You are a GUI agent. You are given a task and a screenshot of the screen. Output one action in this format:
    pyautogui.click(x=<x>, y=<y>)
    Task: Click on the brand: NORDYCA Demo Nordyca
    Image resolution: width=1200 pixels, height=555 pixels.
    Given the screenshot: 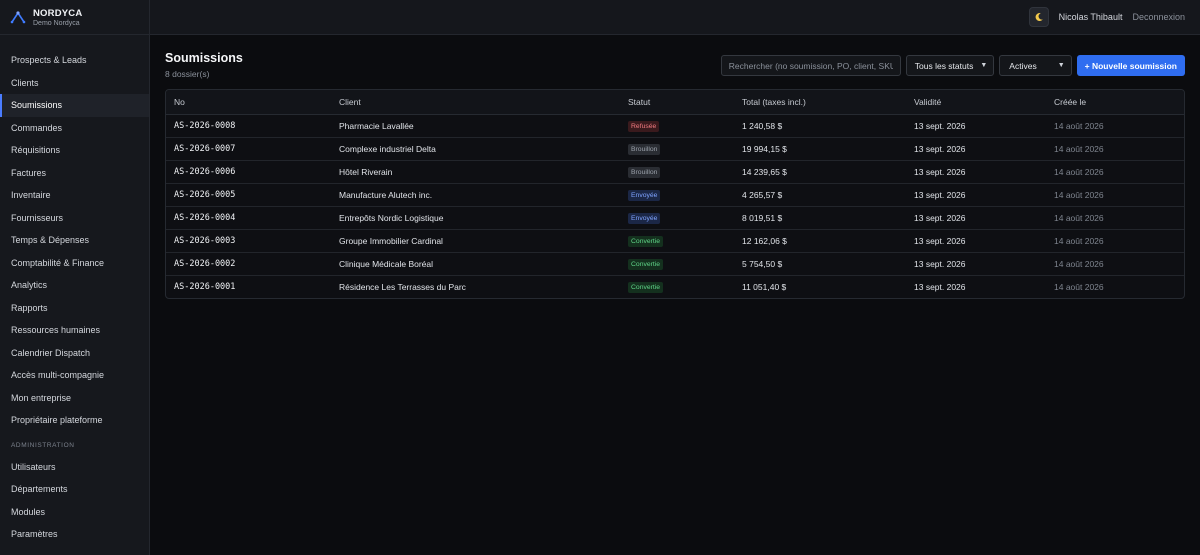 What is the action you would take?
    pyautogui.click(x=74, y=17)
    